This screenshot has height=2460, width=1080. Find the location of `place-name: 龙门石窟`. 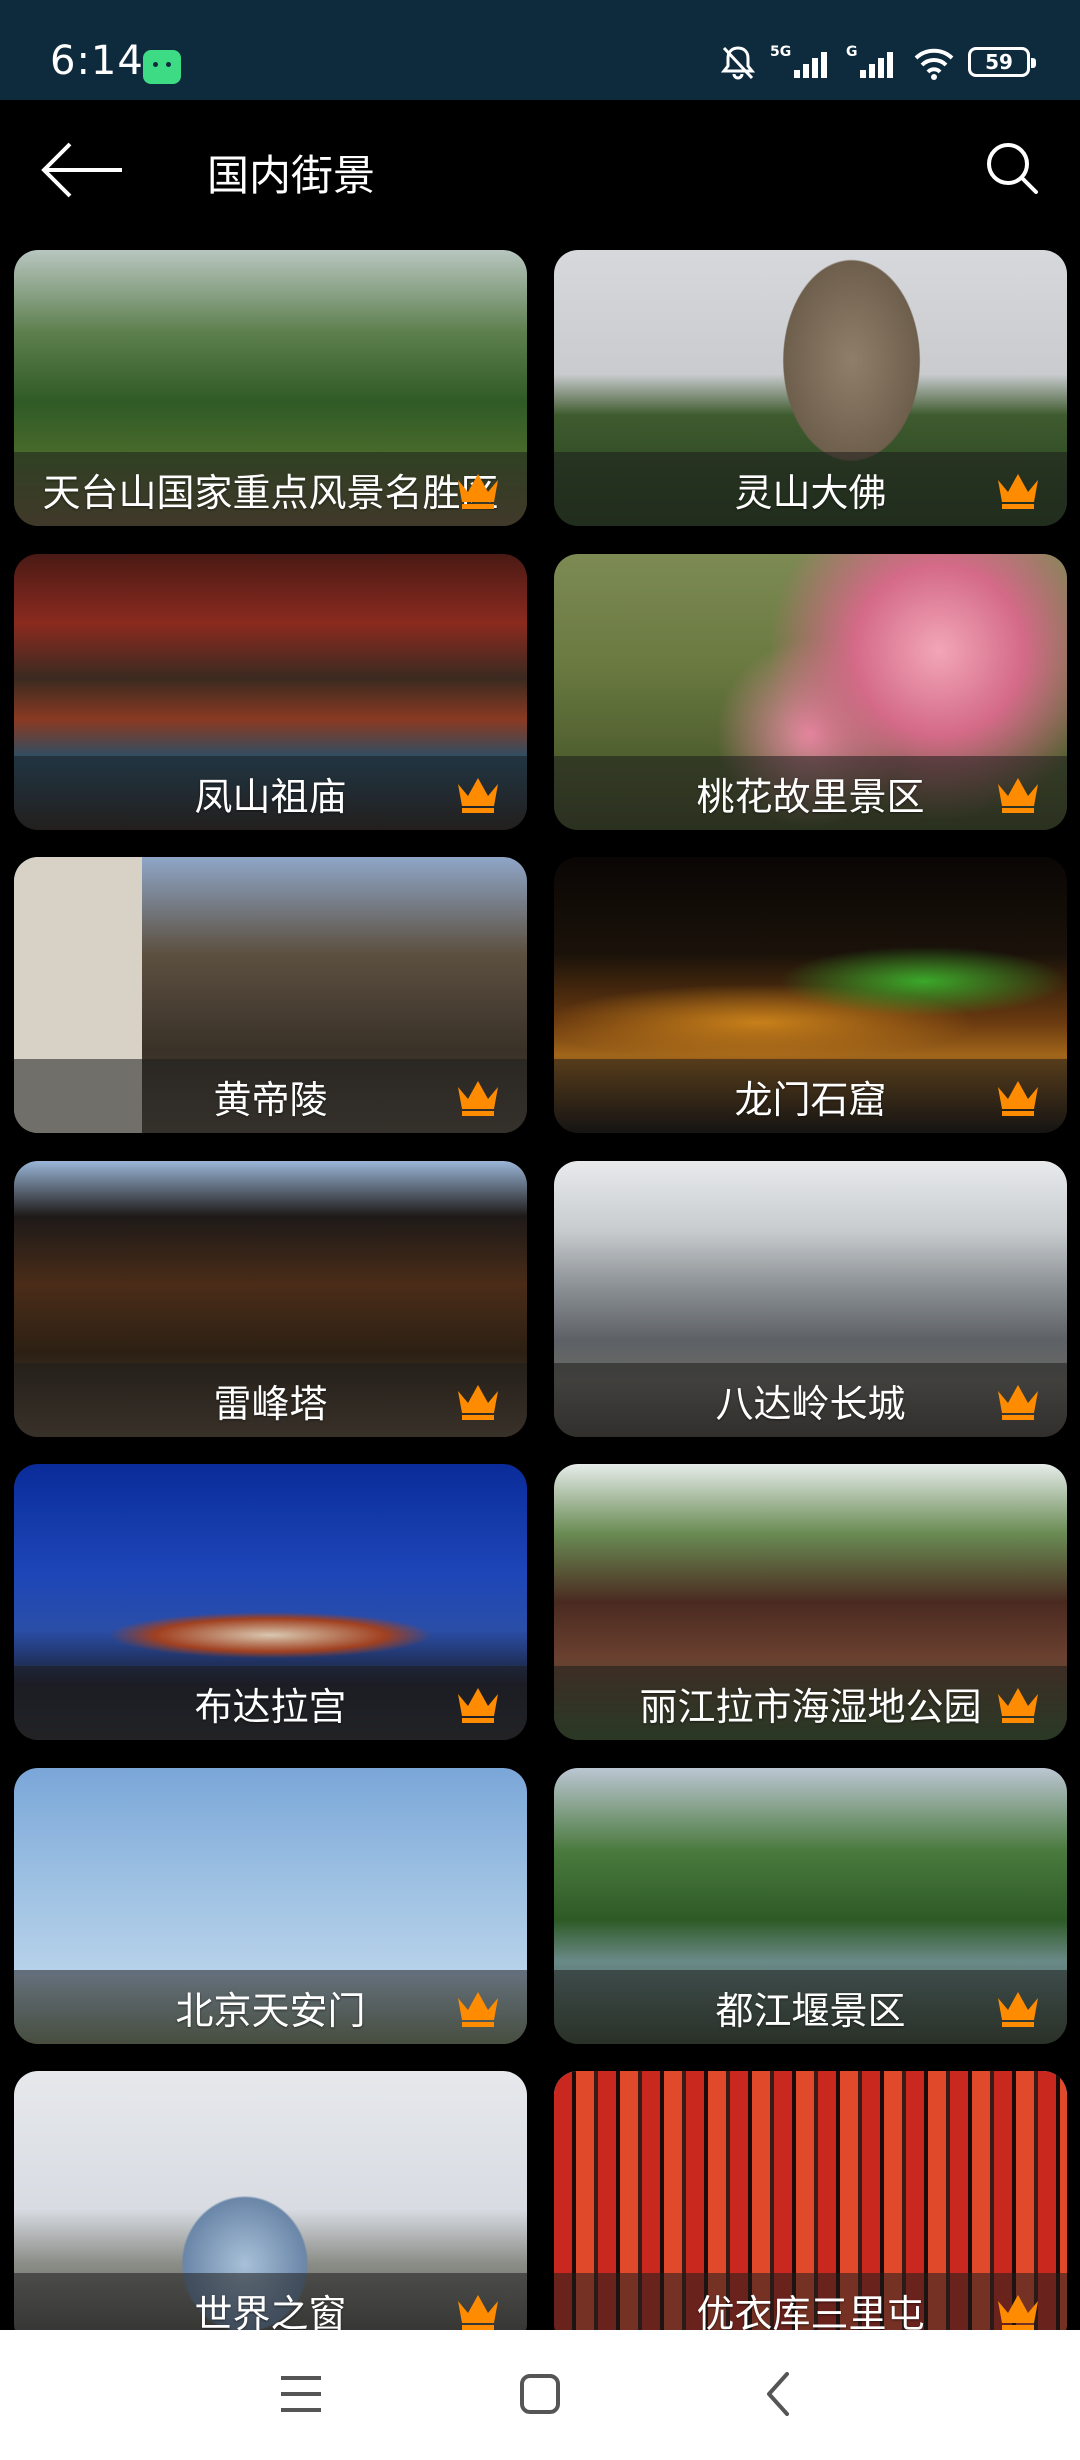

place-name: 龙门石窟 is located at coordinates (810, 1099).